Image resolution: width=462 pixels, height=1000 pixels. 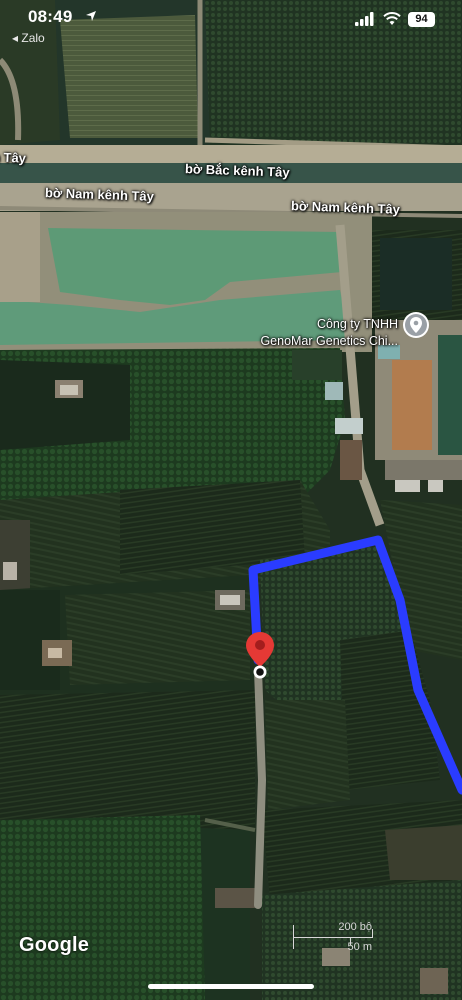 I want to click on scale-label-feet: 200 bộ, so click(x=355, y=927).